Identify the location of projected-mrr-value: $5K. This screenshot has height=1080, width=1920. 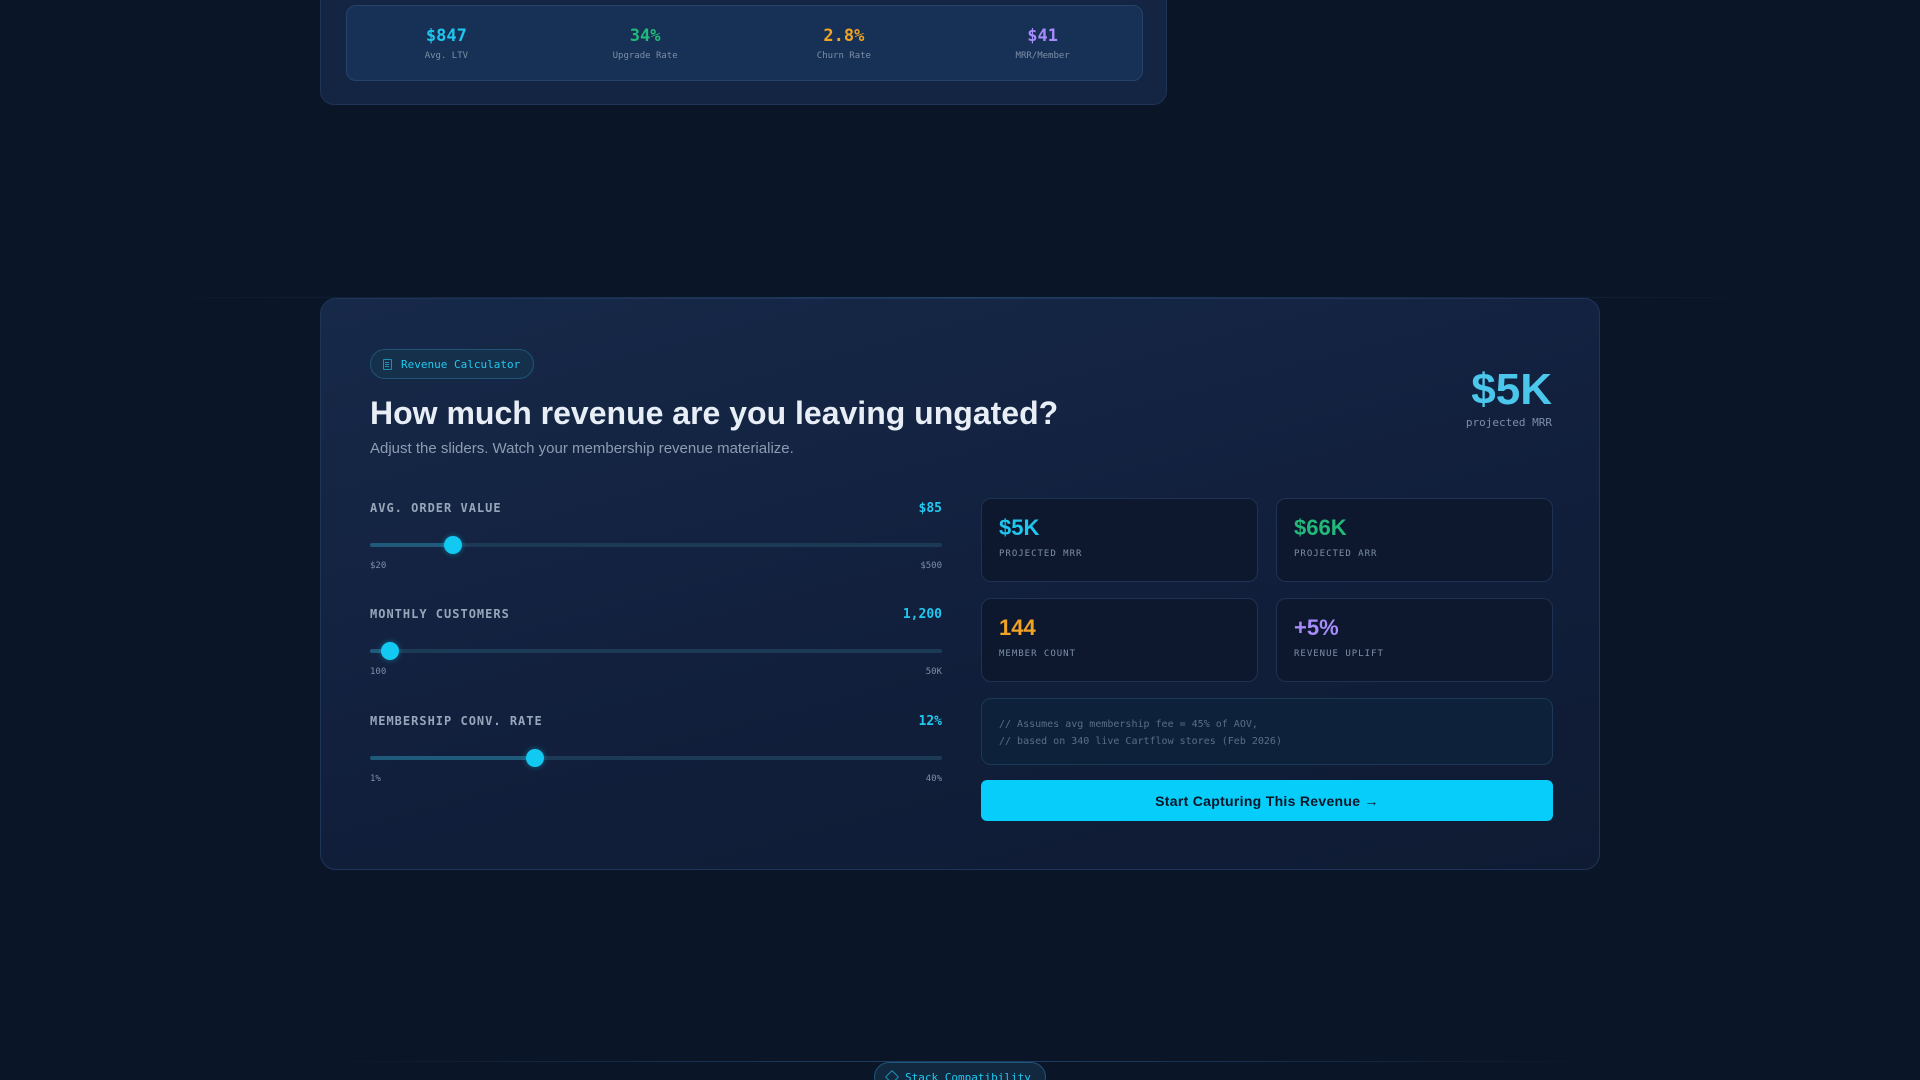
(1511, 389).